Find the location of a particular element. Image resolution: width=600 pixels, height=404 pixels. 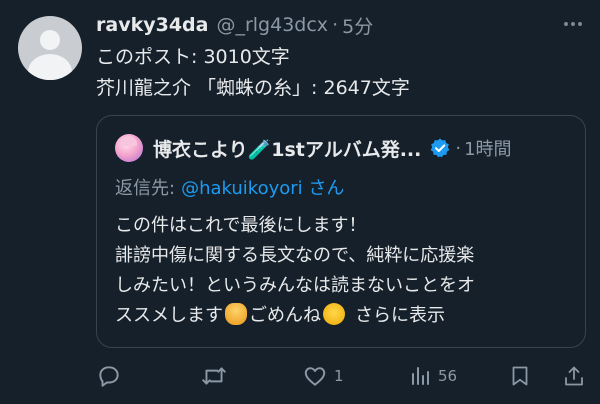

reply-button is located at coordinates (112, 376).